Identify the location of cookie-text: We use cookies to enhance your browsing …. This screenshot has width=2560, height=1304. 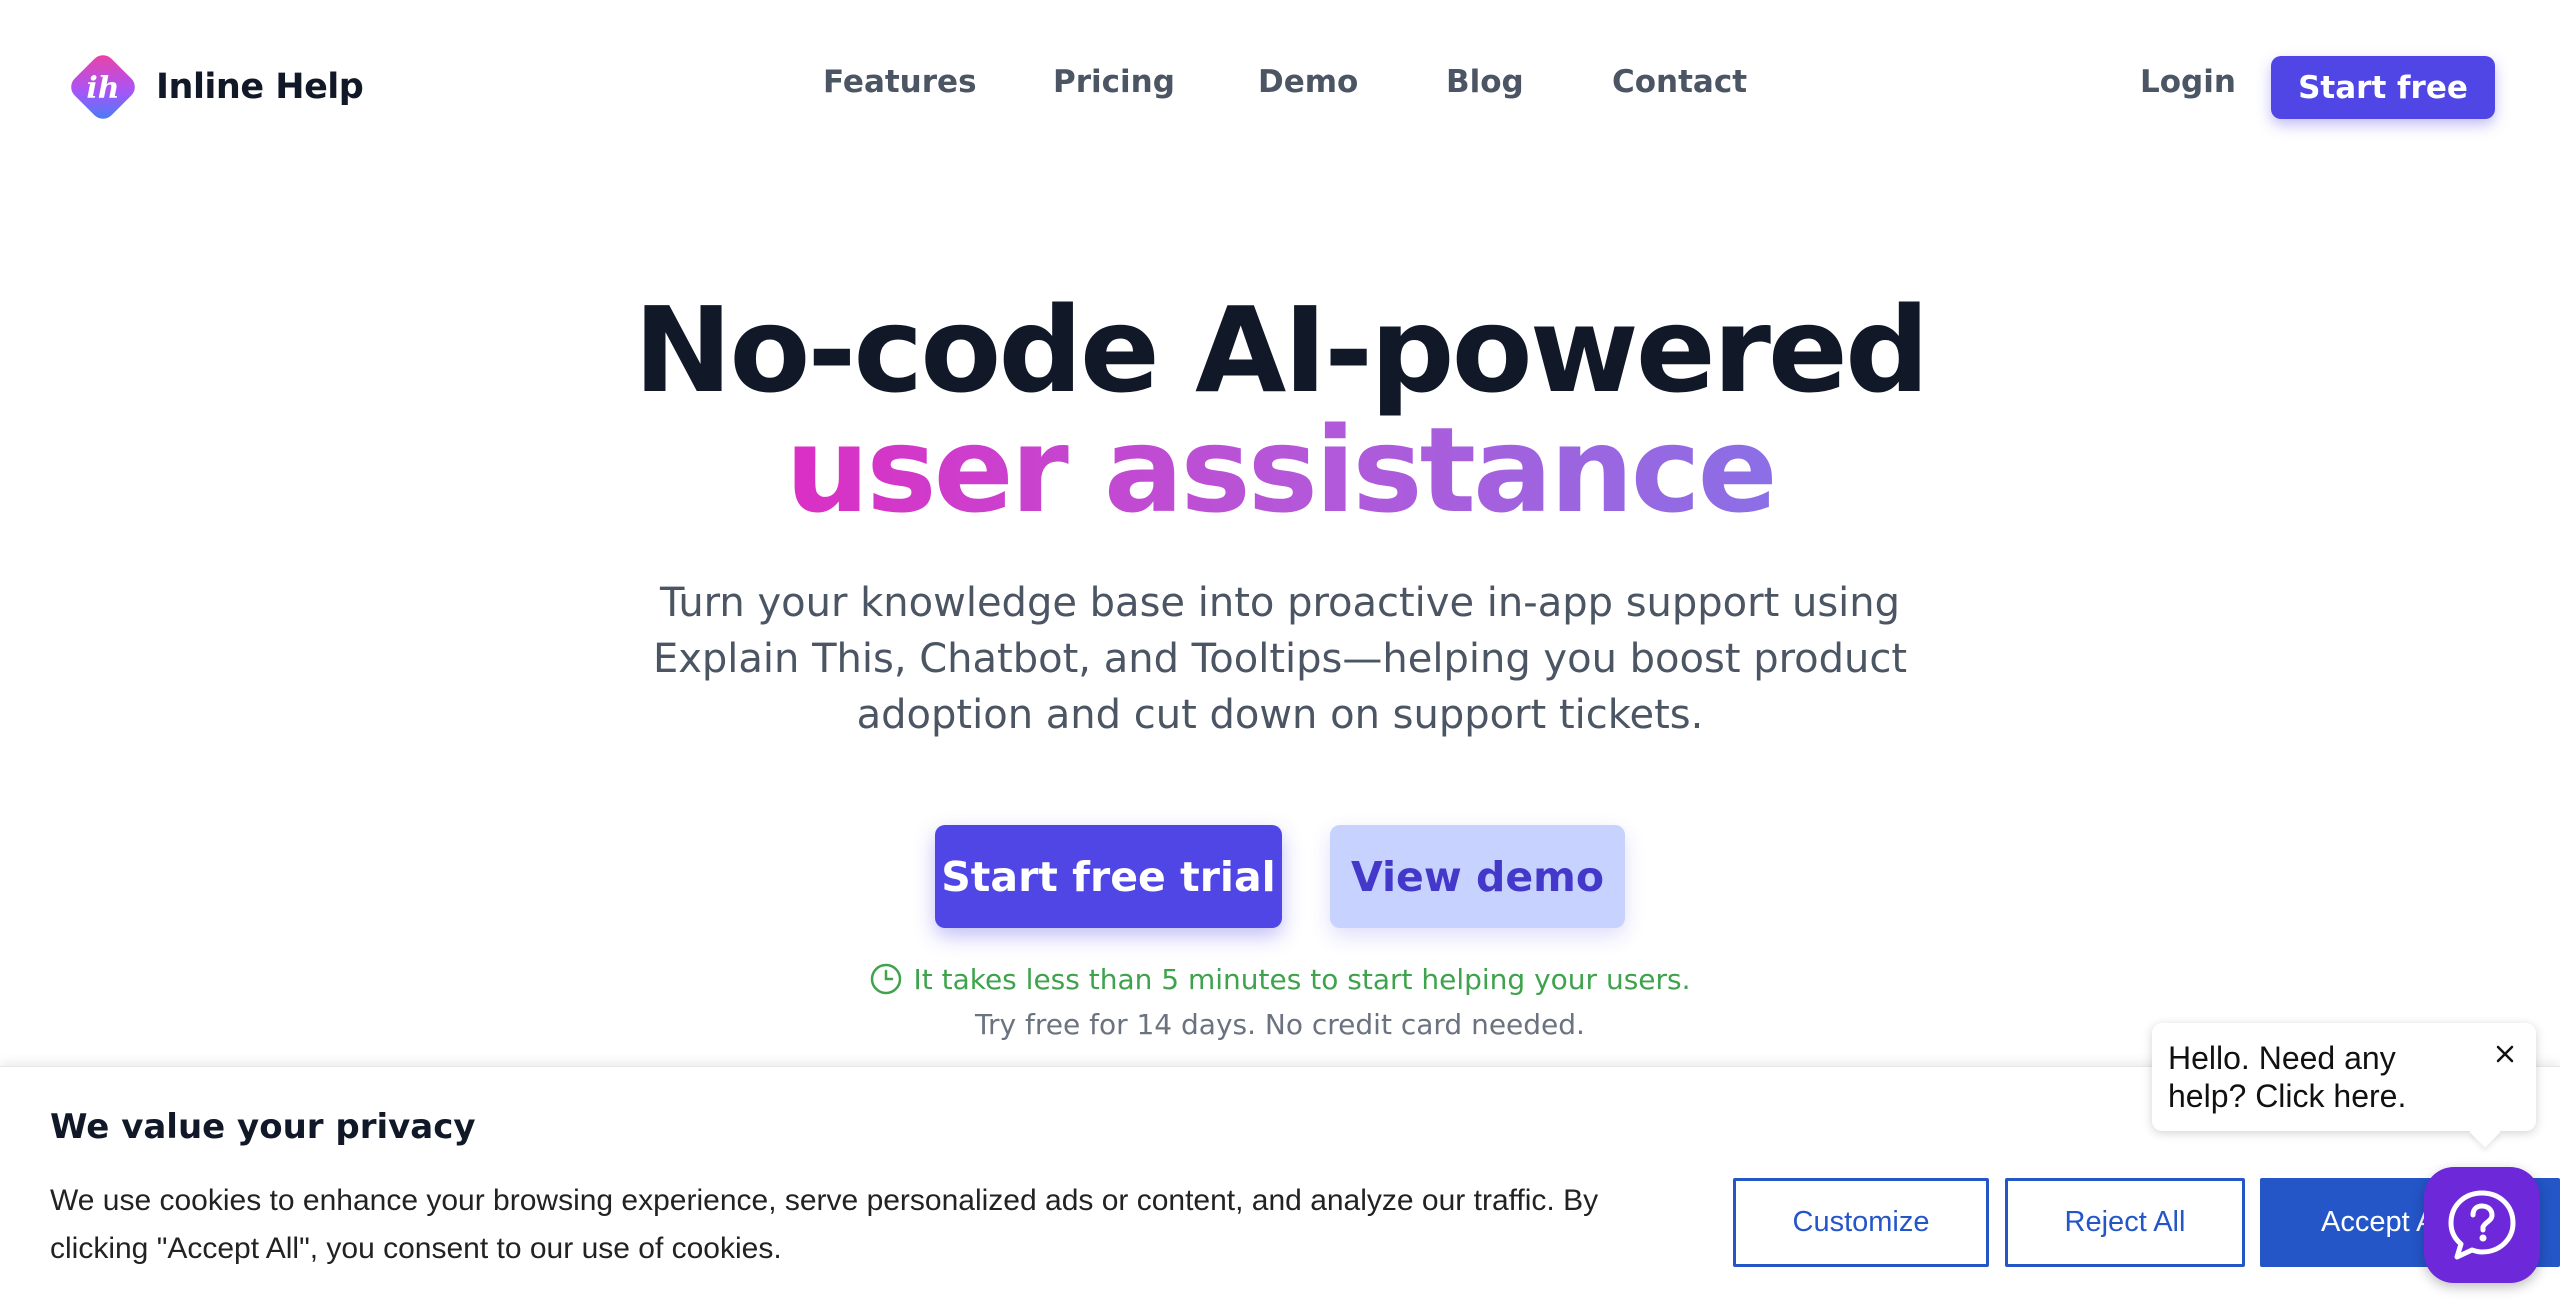
(824, 1224).